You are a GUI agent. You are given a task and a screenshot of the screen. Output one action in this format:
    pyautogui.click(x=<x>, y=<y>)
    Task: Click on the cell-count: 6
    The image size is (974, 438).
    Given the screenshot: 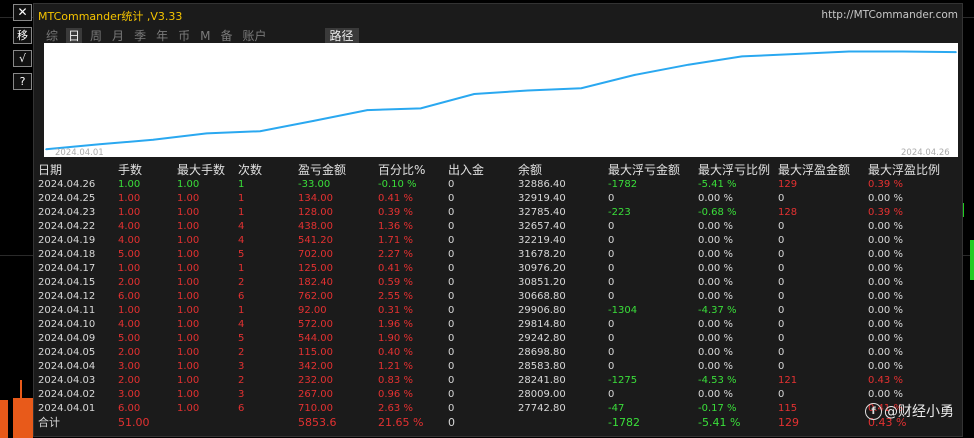 What is the action you would take?
    pyautogui.click(x=241, y=408)
    